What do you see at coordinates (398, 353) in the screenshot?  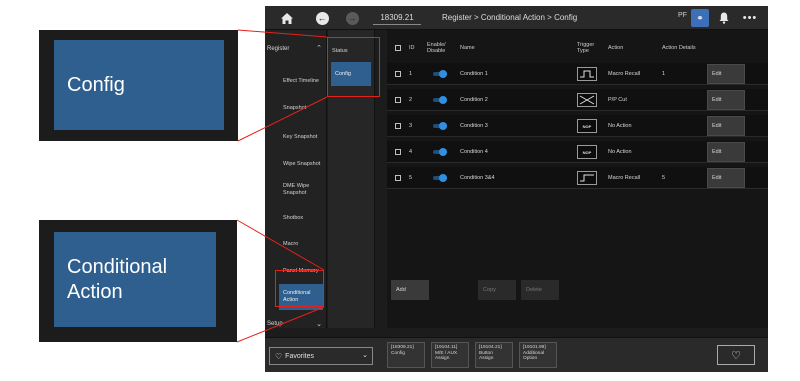 I see `favorite-item-label: Config` at bounding box center [398, 353].